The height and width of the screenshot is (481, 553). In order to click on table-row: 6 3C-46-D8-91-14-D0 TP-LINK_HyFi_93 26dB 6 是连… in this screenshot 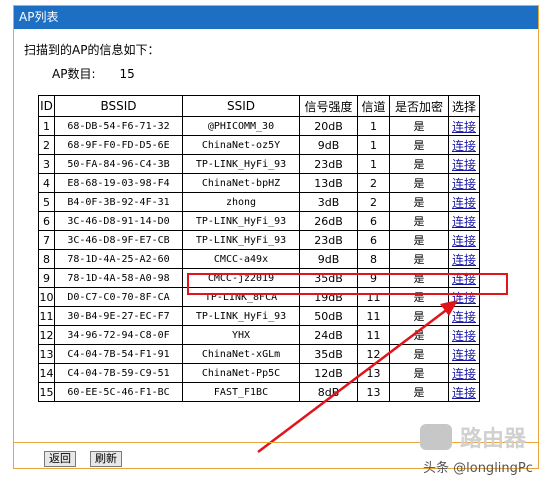, I will do `click(259, 221)`.